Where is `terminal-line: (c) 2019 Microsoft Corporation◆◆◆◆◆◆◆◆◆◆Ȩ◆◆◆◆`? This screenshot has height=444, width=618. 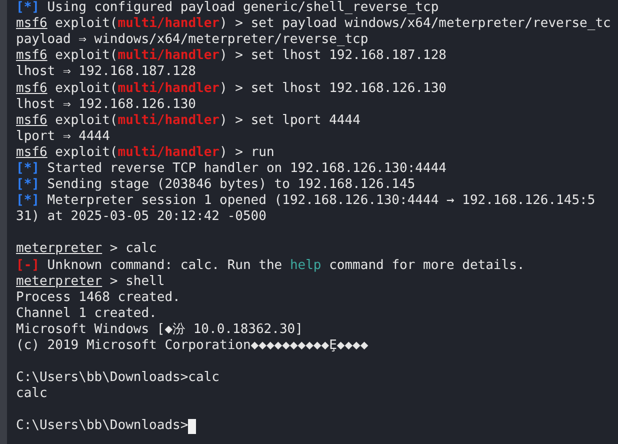 terminal-line: (c) 2019 Microsoft Corporation◆◆◆◆◆◆◆◆◆◆Ȩ◆◆◆◆ is located at coordinates (192, 346).